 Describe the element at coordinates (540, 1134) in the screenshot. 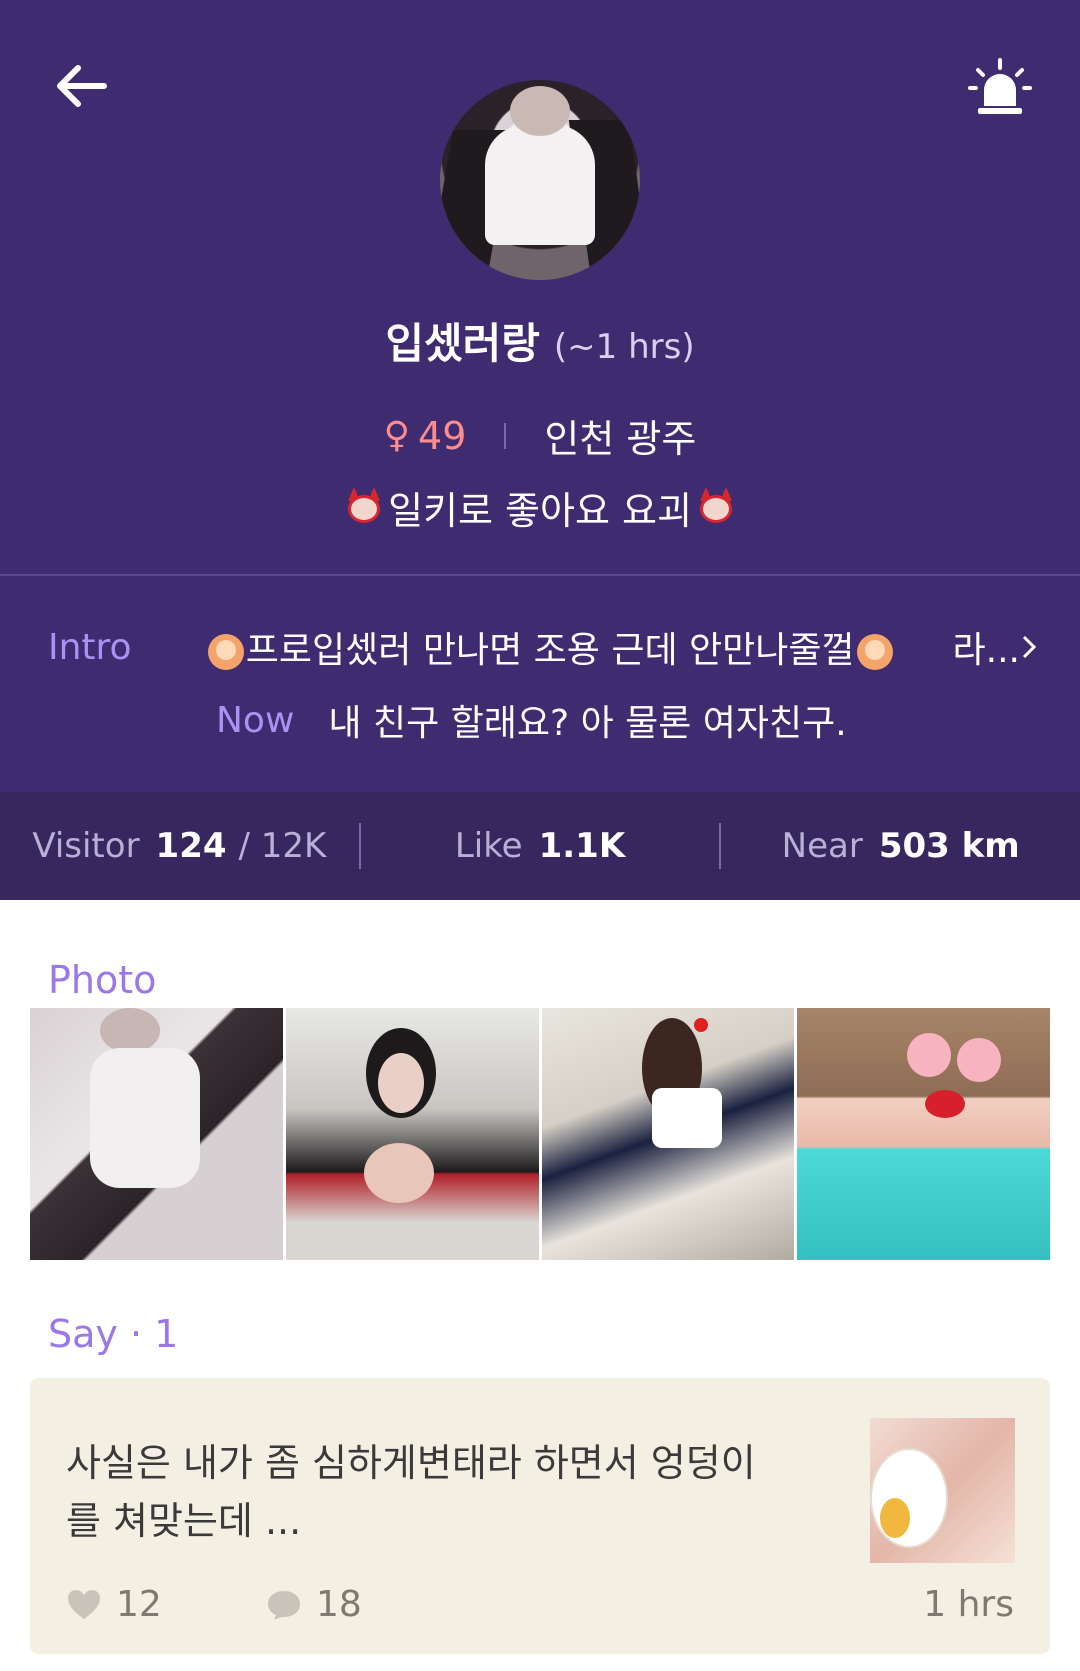

I see `photo-grid` at that location.